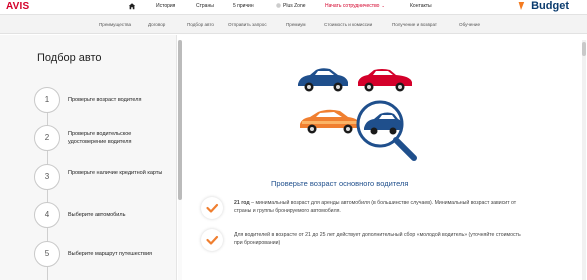 This screenshot has width=587, height=280. I want to click on section-heading: Проверьте возраст основного водителя, so click(340, 183).